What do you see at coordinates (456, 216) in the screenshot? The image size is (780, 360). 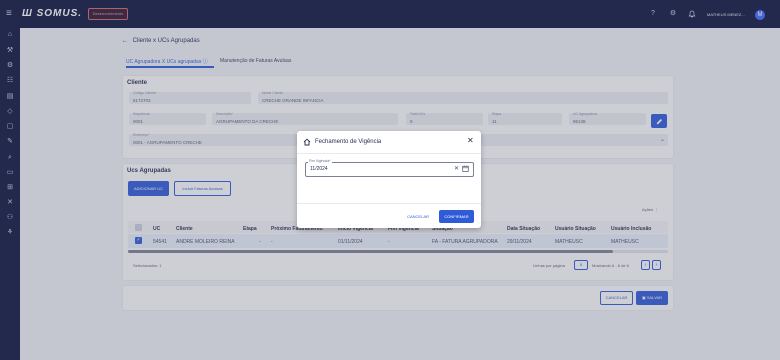 I see `dialog-confirm-button: CONFIRMAR` at bounding box center [456, 216].